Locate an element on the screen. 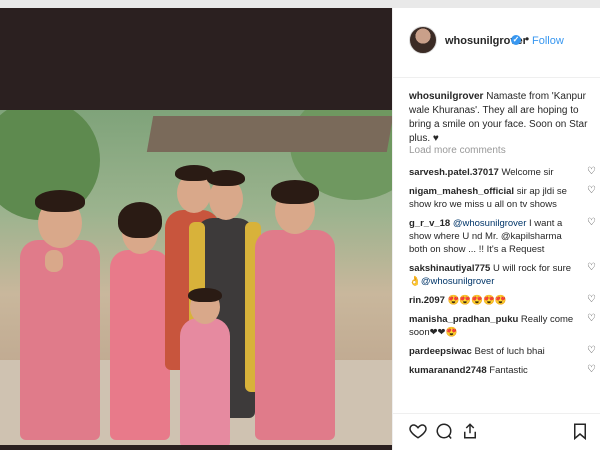 Image resolution: width=600 pixels, height=450 pixels. post-action-bar is located at coordinates (496, 431).